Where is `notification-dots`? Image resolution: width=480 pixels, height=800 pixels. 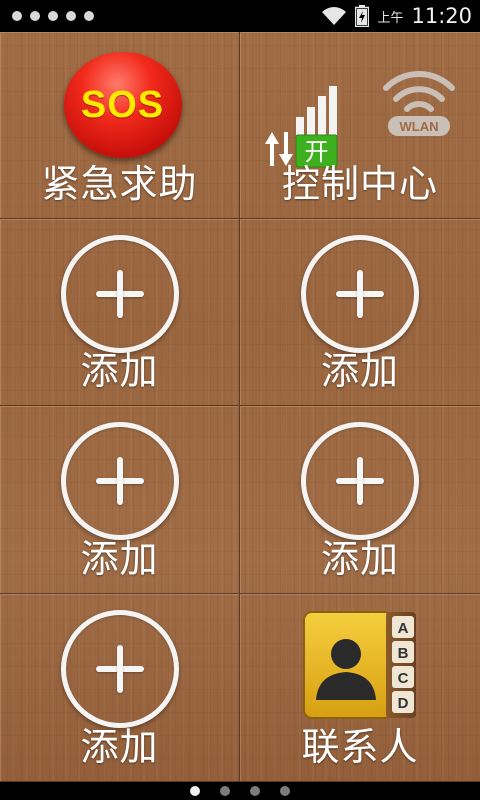 notification-dots is located at coordinates (53, 16).